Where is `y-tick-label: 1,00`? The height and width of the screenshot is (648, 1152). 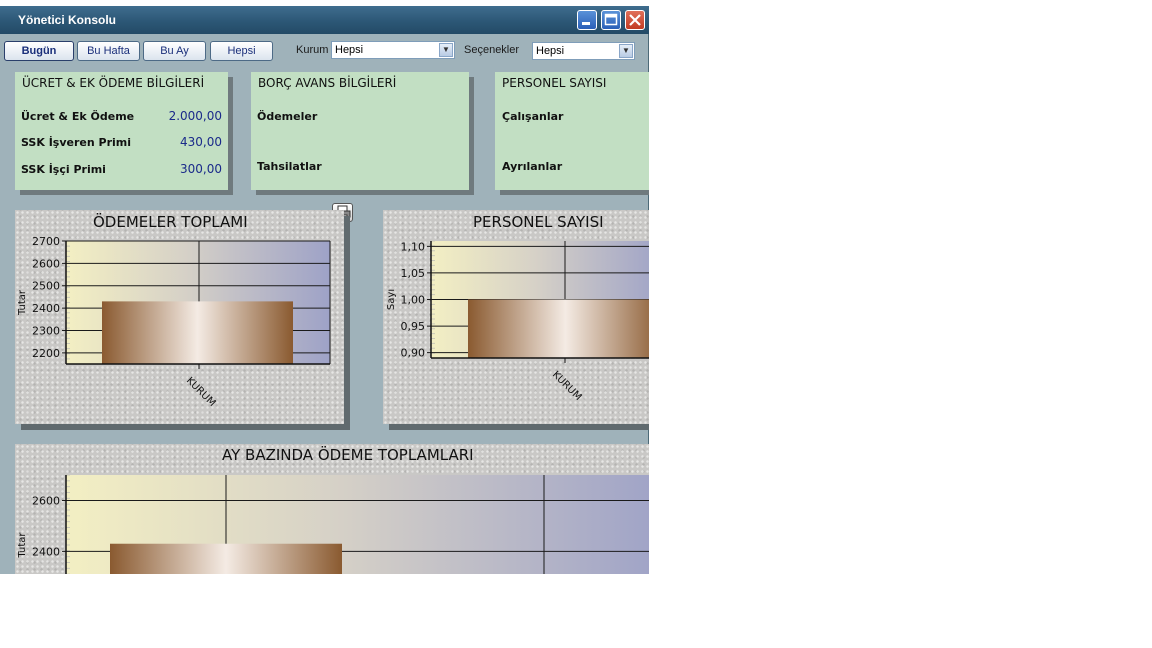
y-tick-label: 1,00 is located at coordinates (413, 300).